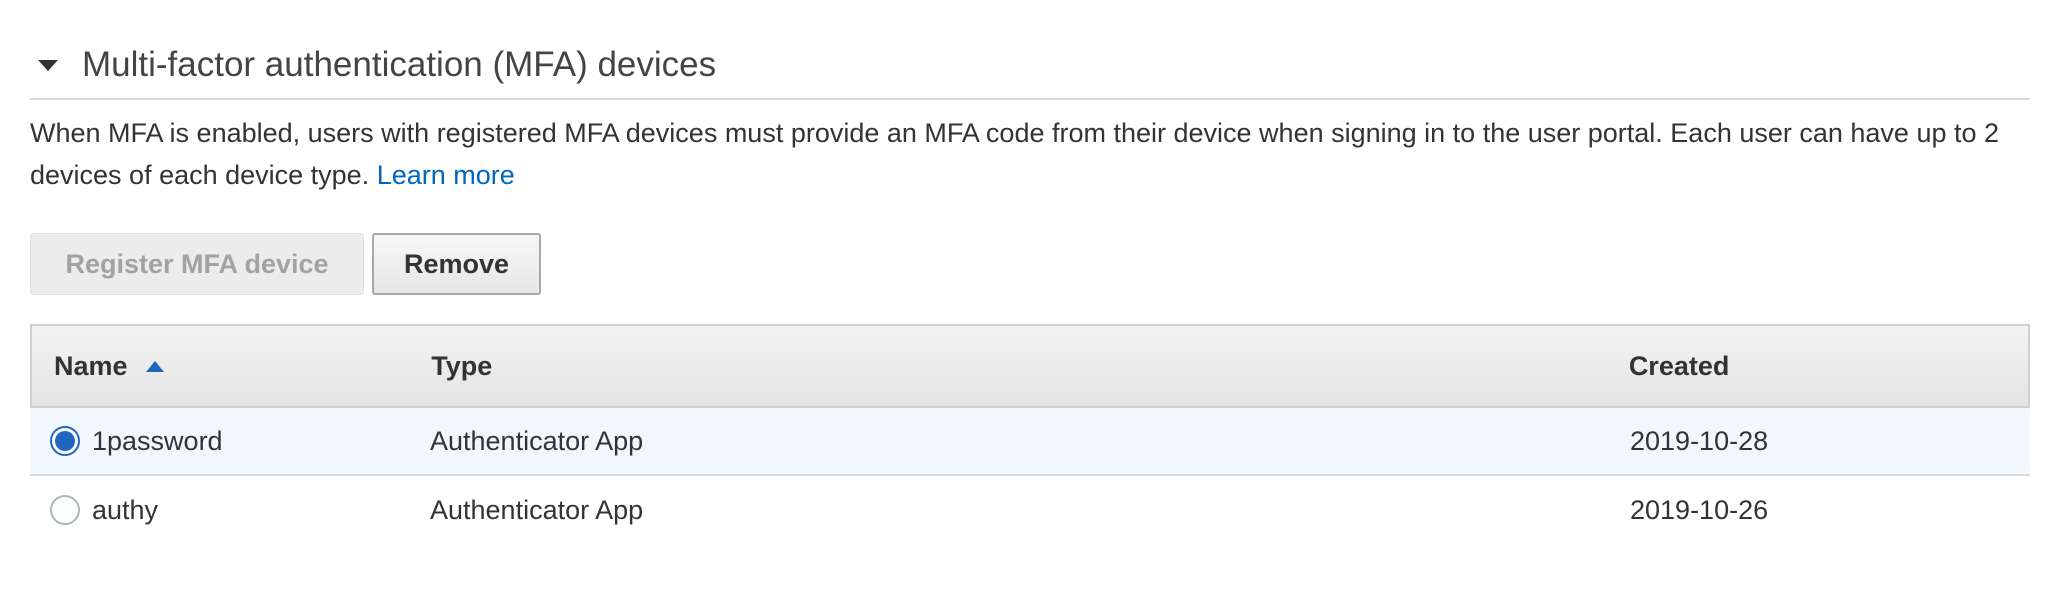  Describe the element at coordinates (456, 264) in the screenshot. I see `remove-button: Remove` at that location.